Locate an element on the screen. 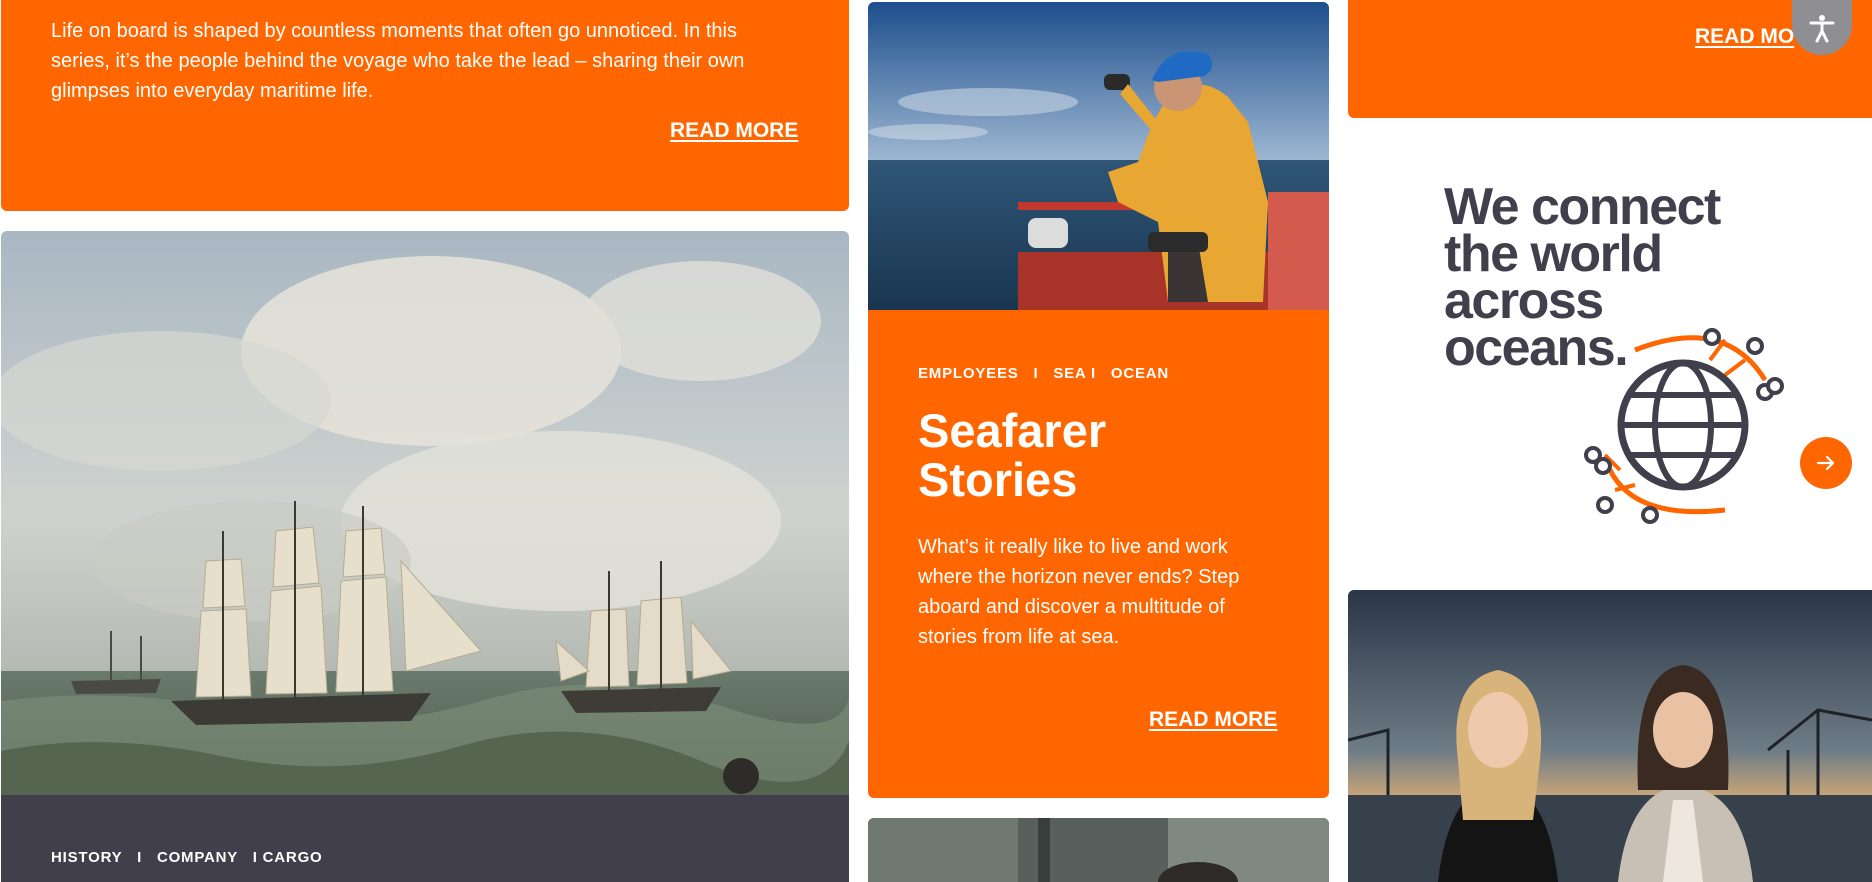 The width and height of the screenshot is (1872, 882). seafarer-tags: EMPLOYEES I SEA I OCEAN is located at coordinates (1044, 373).